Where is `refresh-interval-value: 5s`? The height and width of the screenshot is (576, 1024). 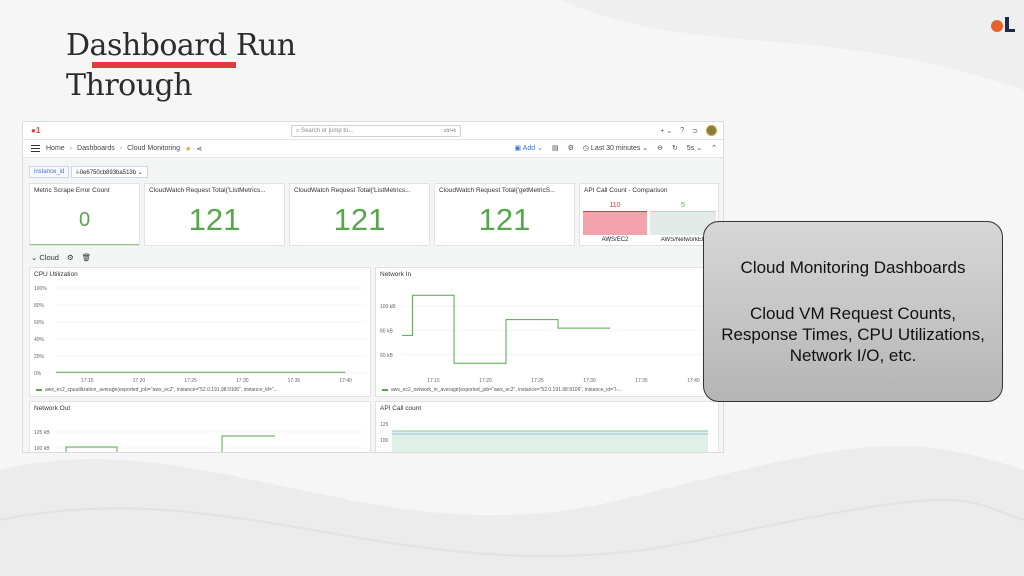 refresh-interval-value: 5s is located at coordinates (690, 148).